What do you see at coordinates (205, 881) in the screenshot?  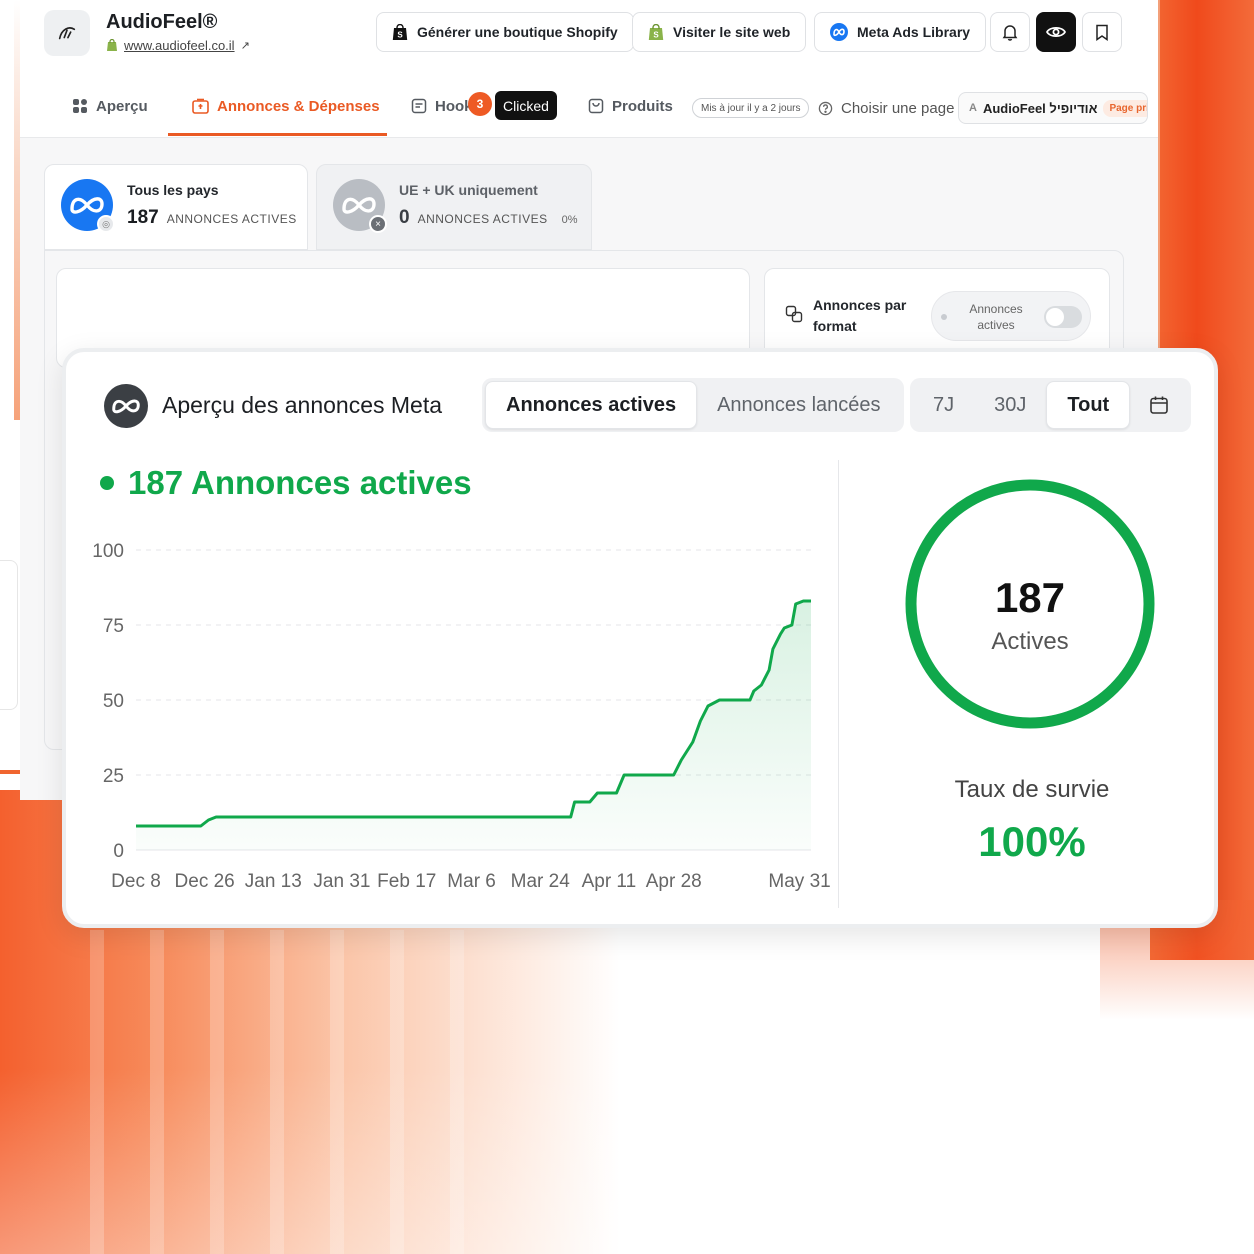 I see `x-tick-label: Dec 26` at bounding box center [205, 881].